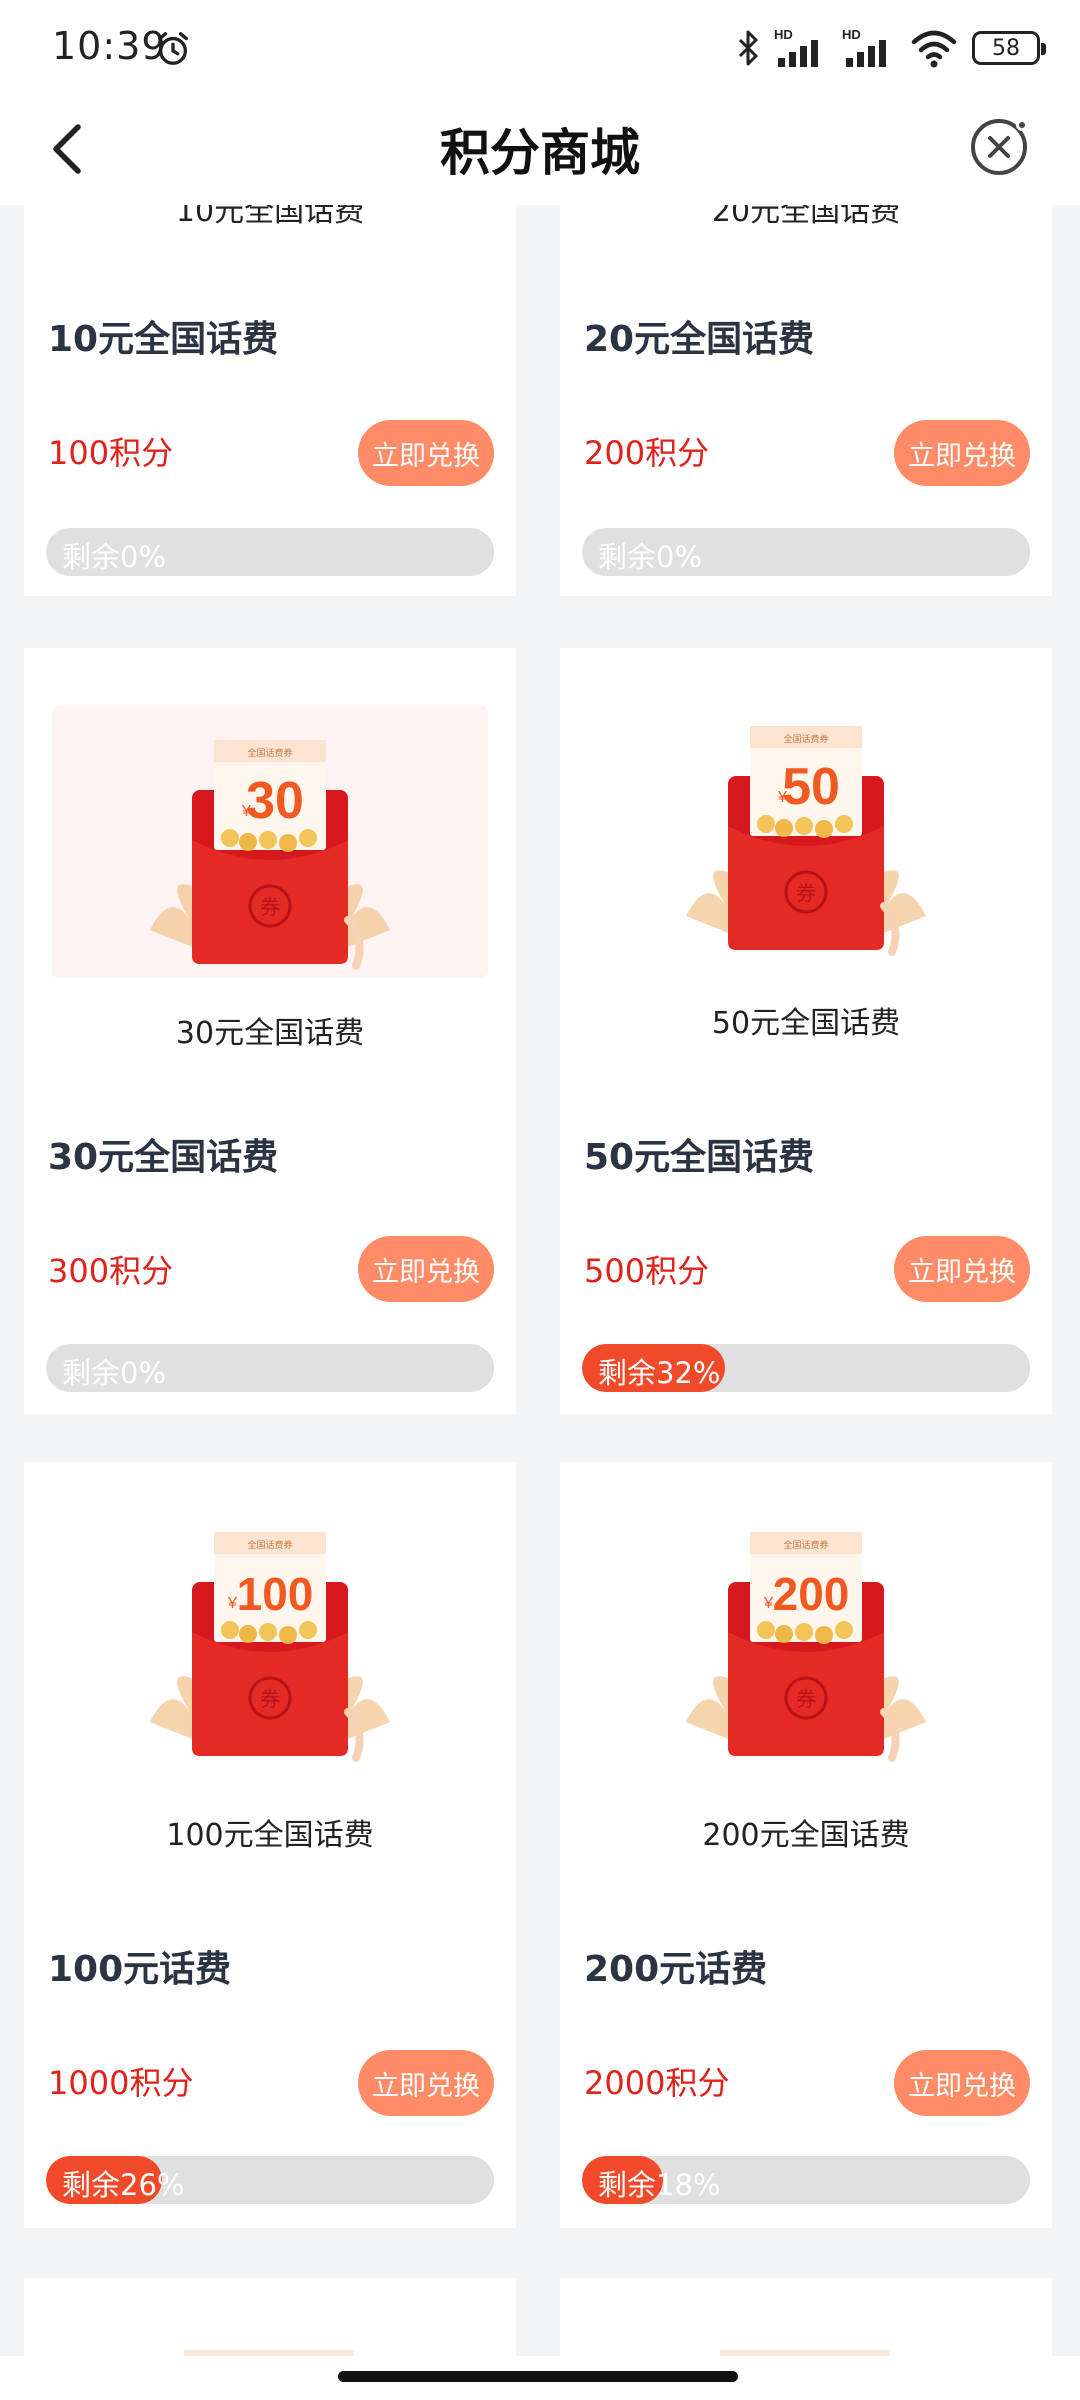  What do you see at coordinates (270, 373) in the screenshot?
I see `product-card: 10元全国话费 10元全国话费 100积分 立即兑换 剩余0%` at bounding box center [270, 373].